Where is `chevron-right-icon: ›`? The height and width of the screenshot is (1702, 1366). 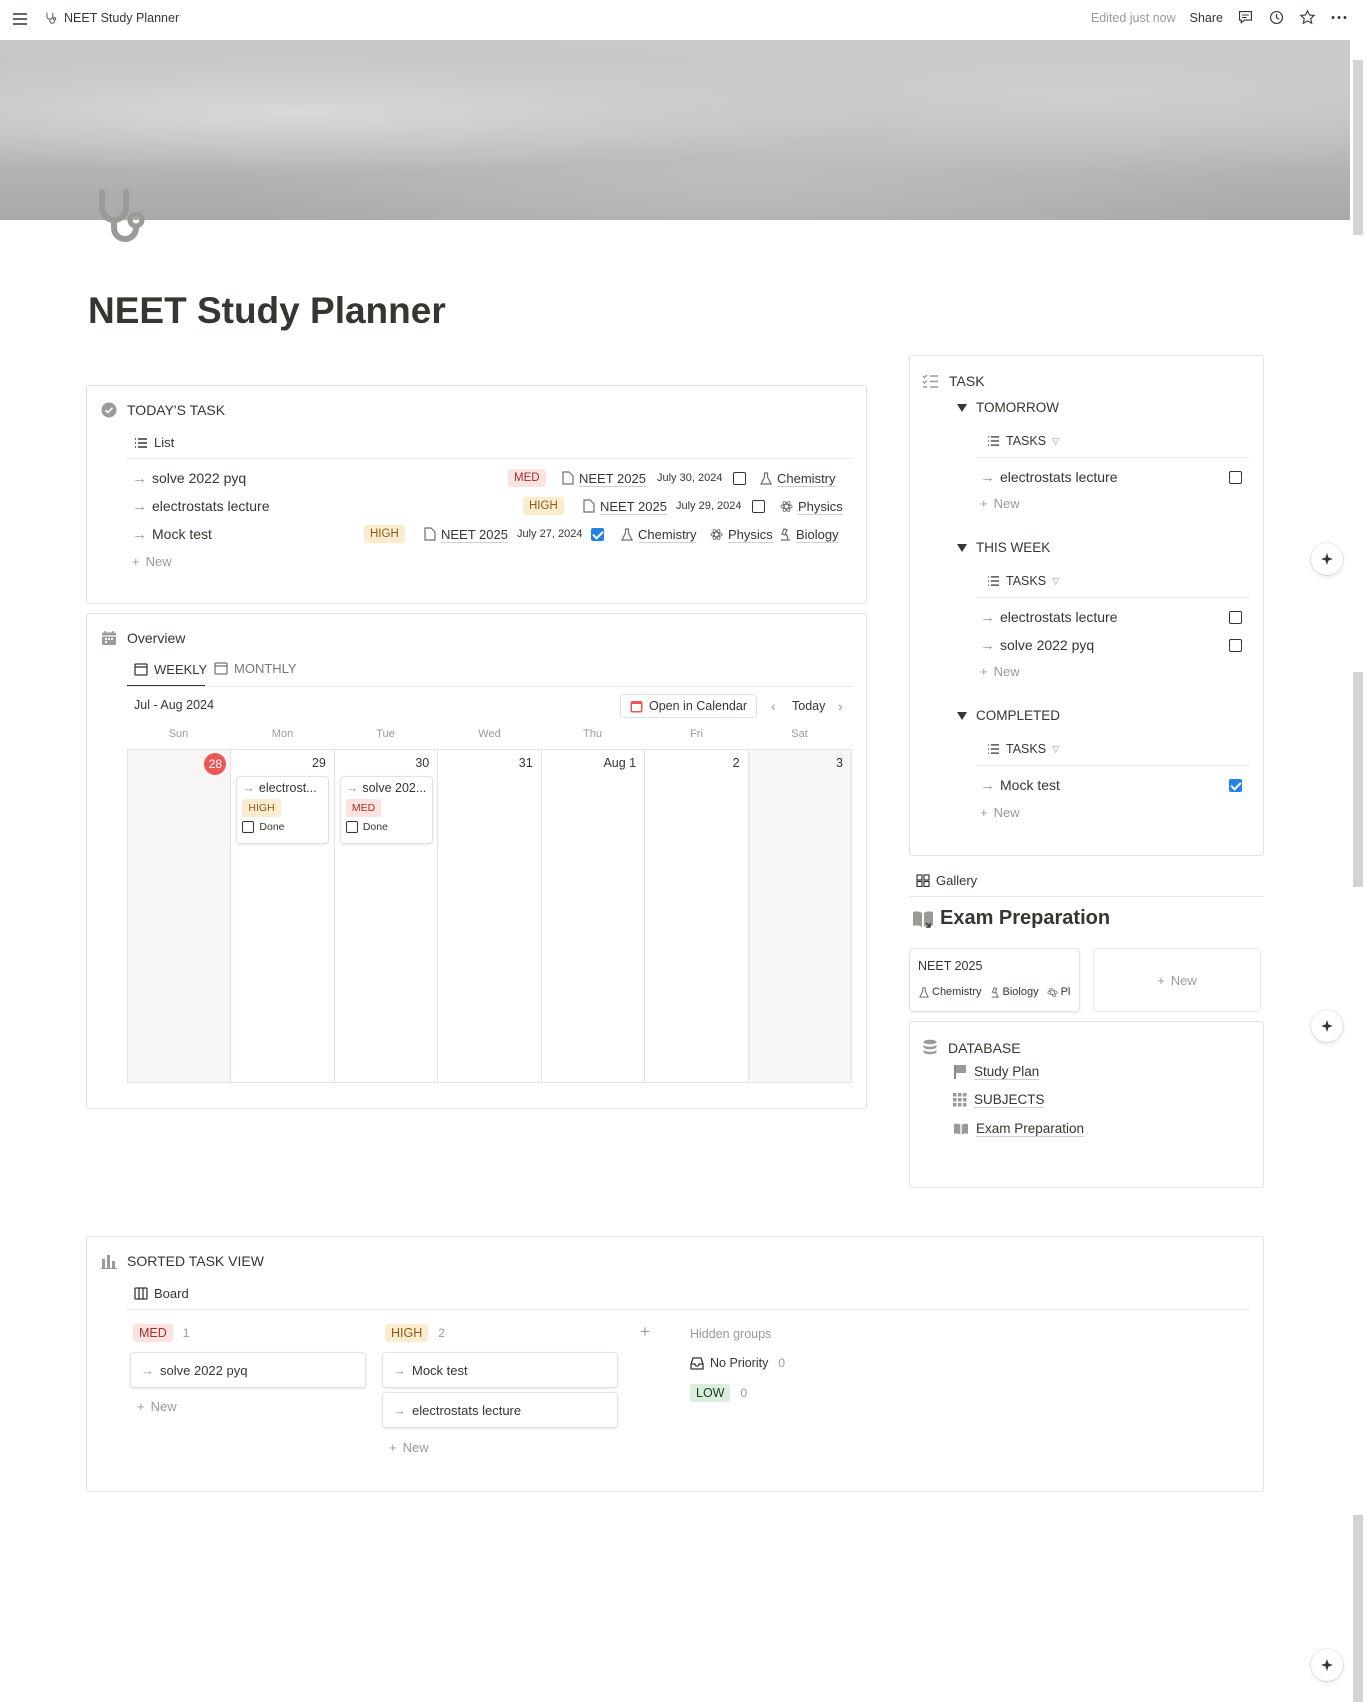 chevron-right-icon: › is located at coordinates (840, 706).